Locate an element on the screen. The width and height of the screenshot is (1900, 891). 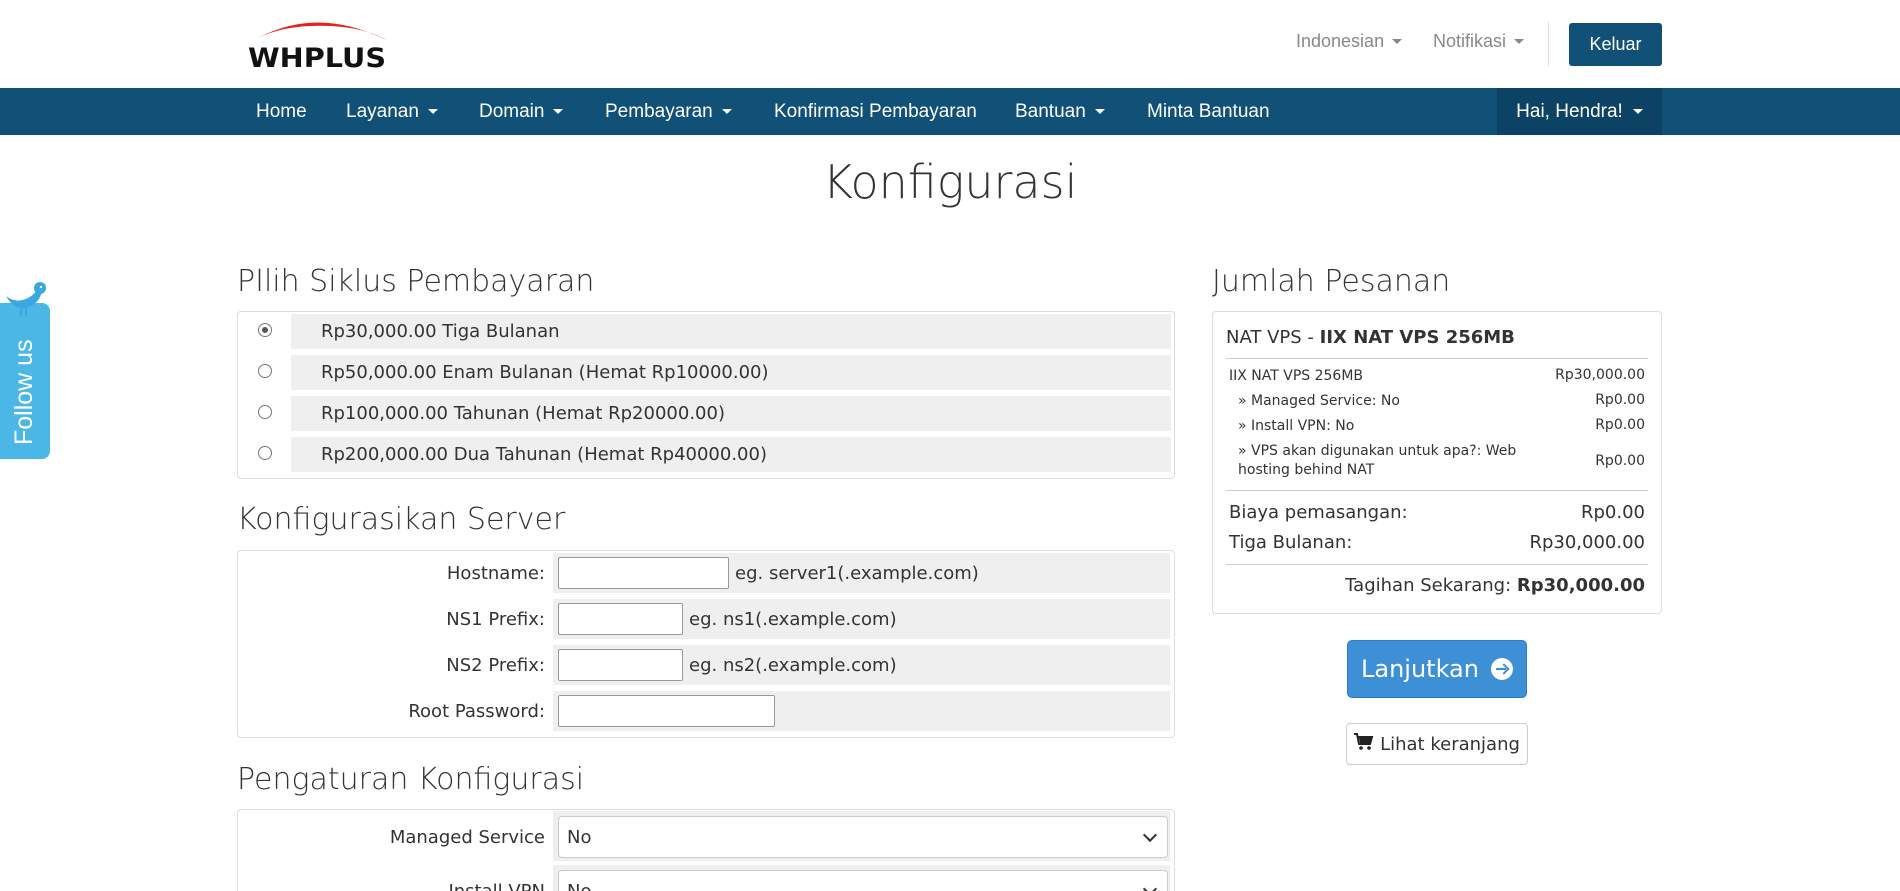
managed-service-value: No is located at coordinates (579, 837).